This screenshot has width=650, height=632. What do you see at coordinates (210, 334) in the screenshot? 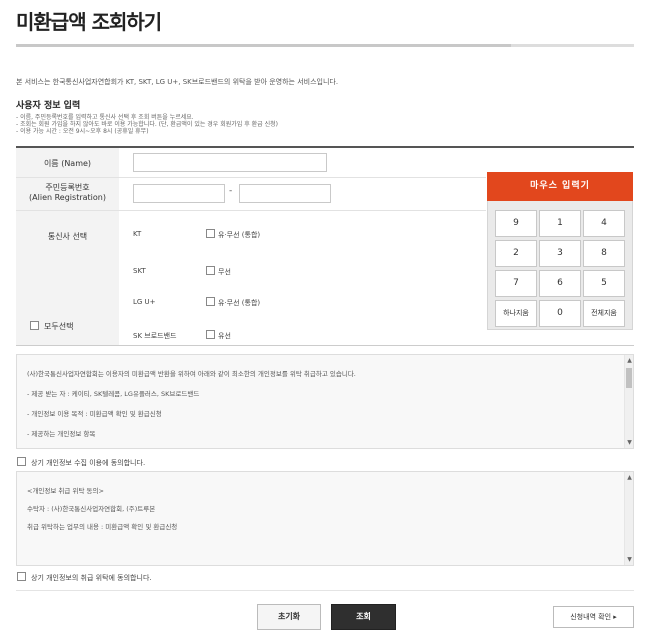
I see `carrier-skb-checkbox` at bounding box center [210, 334].